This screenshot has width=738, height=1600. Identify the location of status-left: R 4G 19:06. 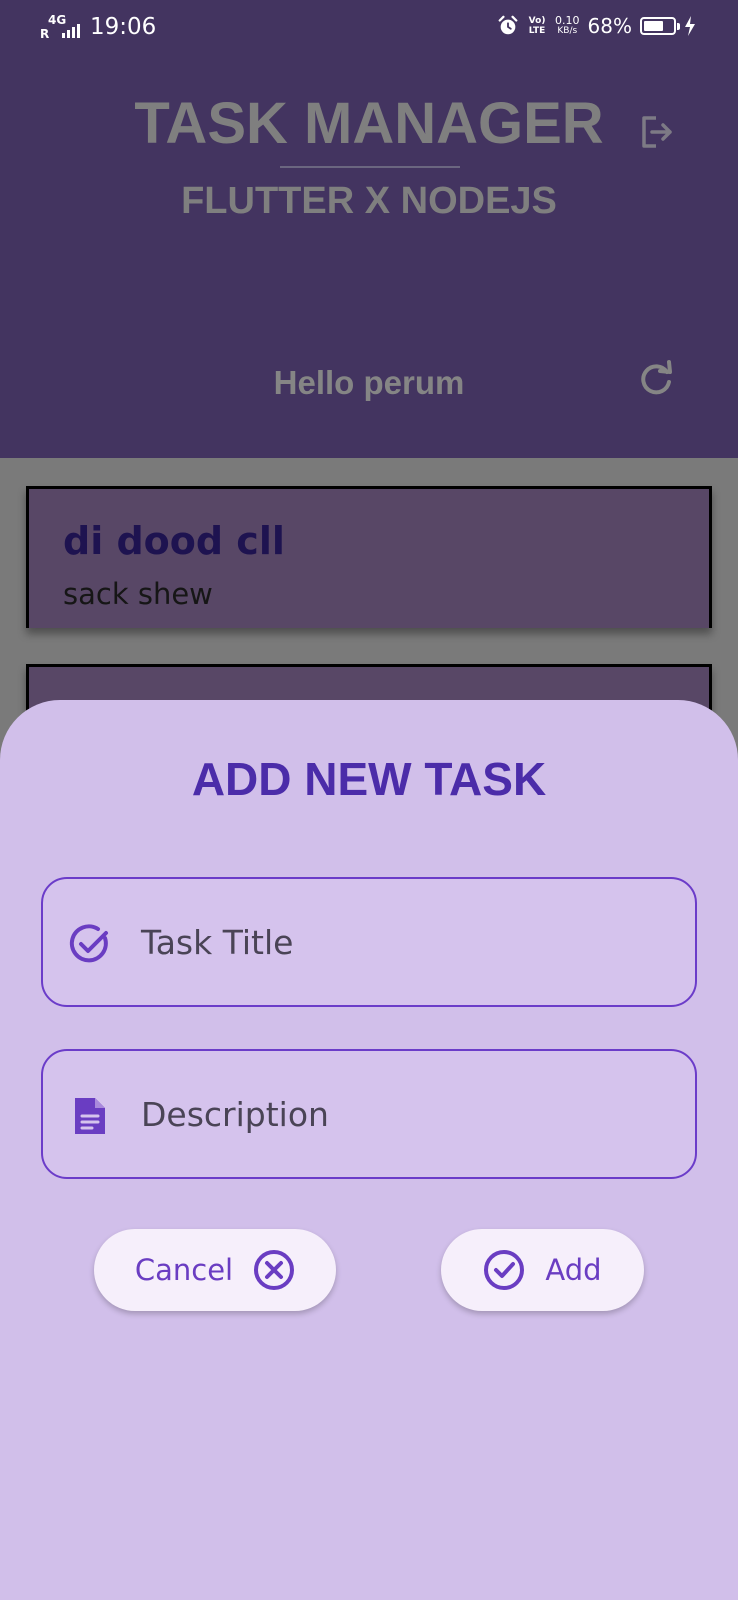
(98, 27).